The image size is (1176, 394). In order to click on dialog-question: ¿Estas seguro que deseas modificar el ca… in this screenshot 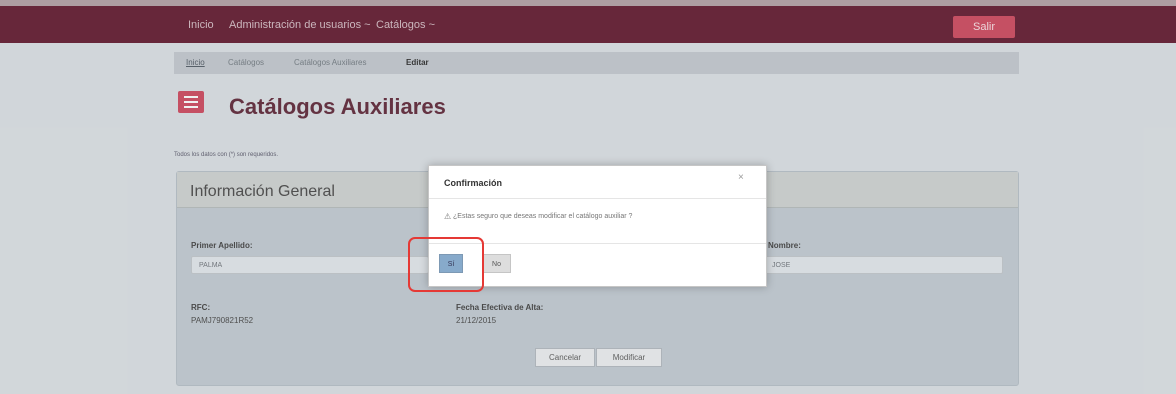, I will do `click(543, 216)`.